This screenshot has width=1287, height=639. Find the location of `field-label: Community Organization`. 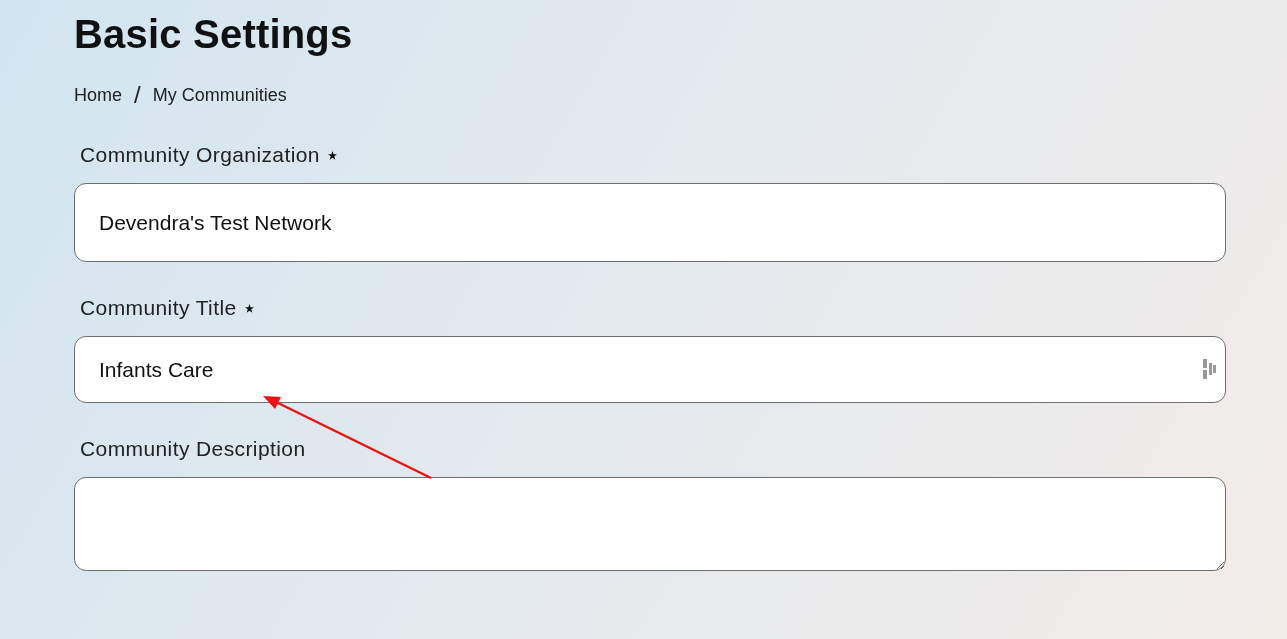

field-label: Community Organization is located at coordinates (200, 155).